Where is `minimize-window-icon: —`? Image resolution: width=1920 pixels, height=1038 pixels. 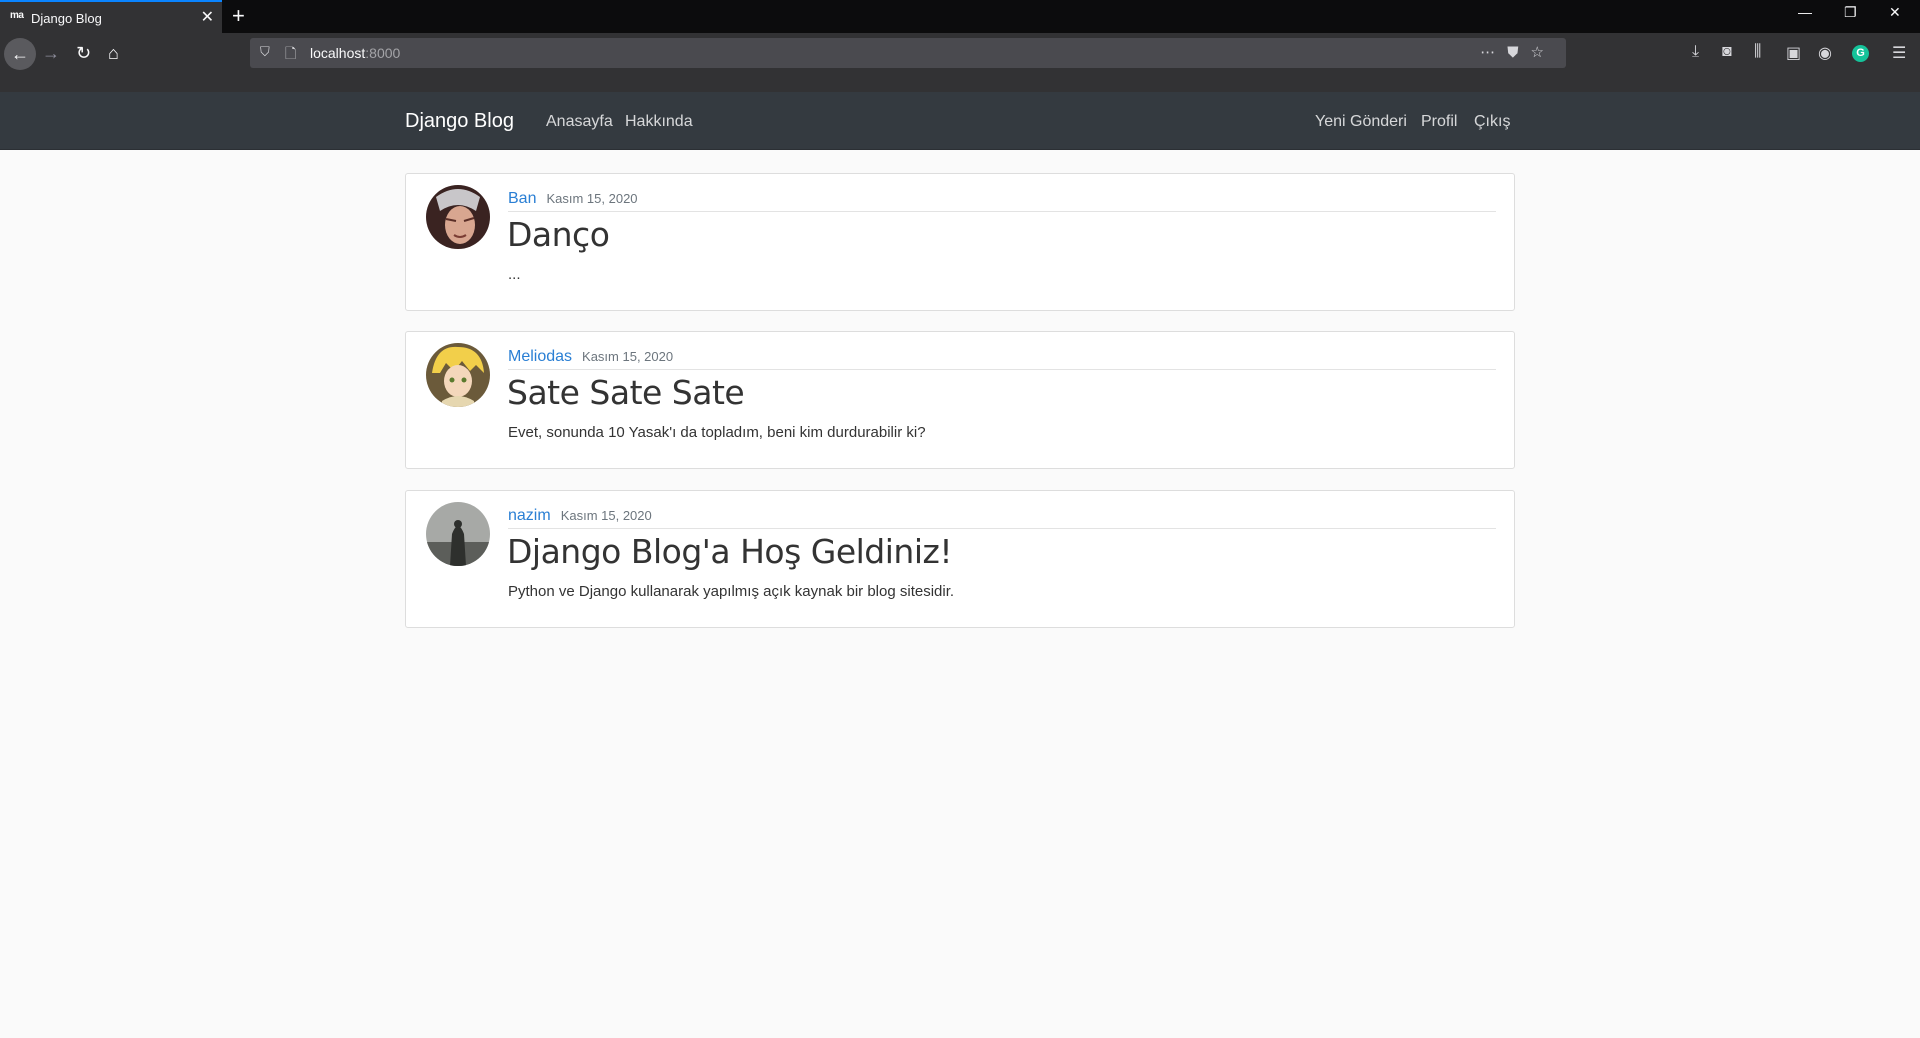 minimize-window-icon: — is located at coordinates (1805, 12).